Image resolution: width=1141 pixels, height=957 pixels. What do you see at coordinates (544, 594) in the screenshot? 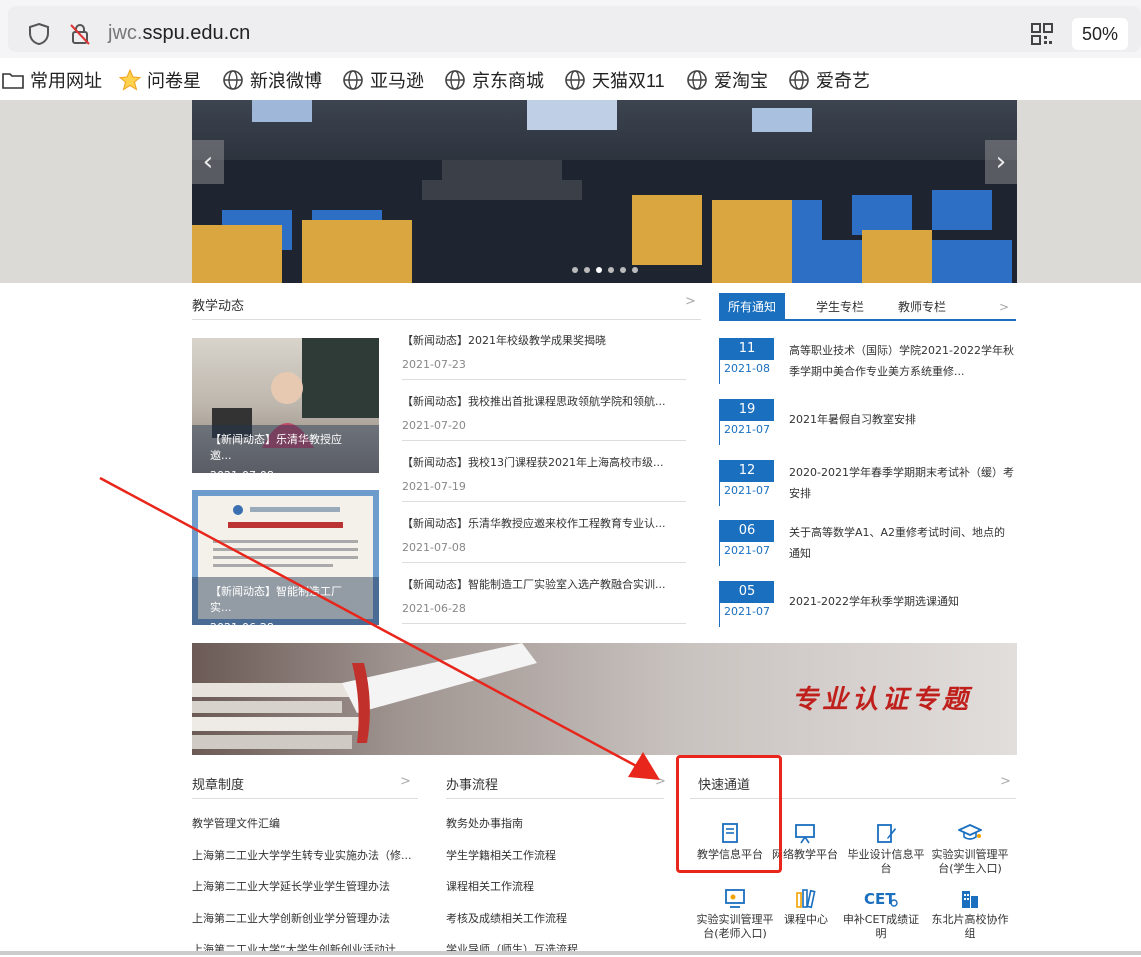
I see `news-item: 【新闻动态】智能制造工厂实验室入选产教融合实训... 2021-06-28` at bounding box center [544, 594].